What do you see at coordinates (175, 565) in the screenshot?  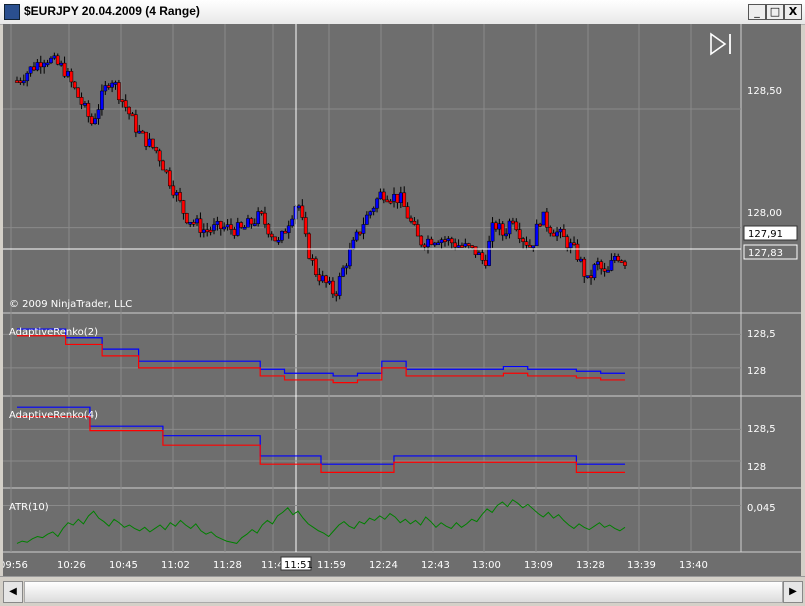 I see `time-tick-label: 11:02` at bounding box center [175, 565].